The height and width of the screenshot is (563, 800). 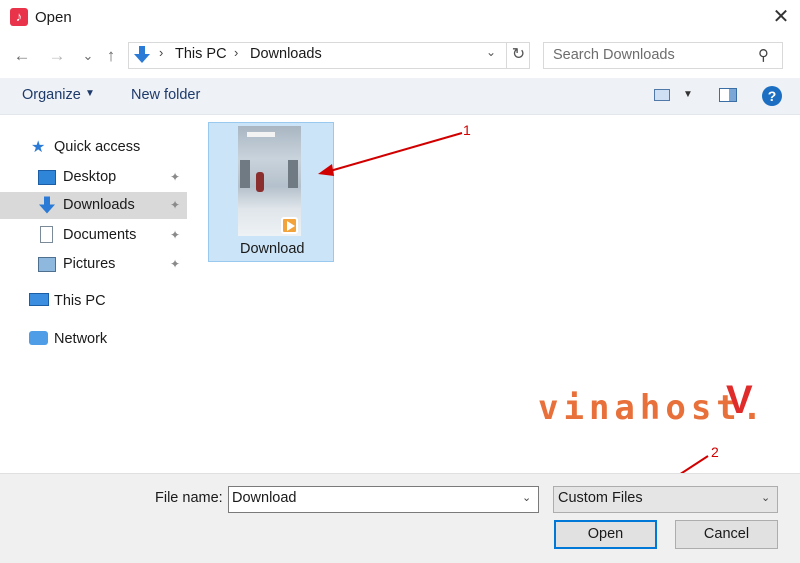 What do you see at coordinates (605, 534) in the screenshot?
I see `open-button-label: Open` at bounding box center [605, 534].